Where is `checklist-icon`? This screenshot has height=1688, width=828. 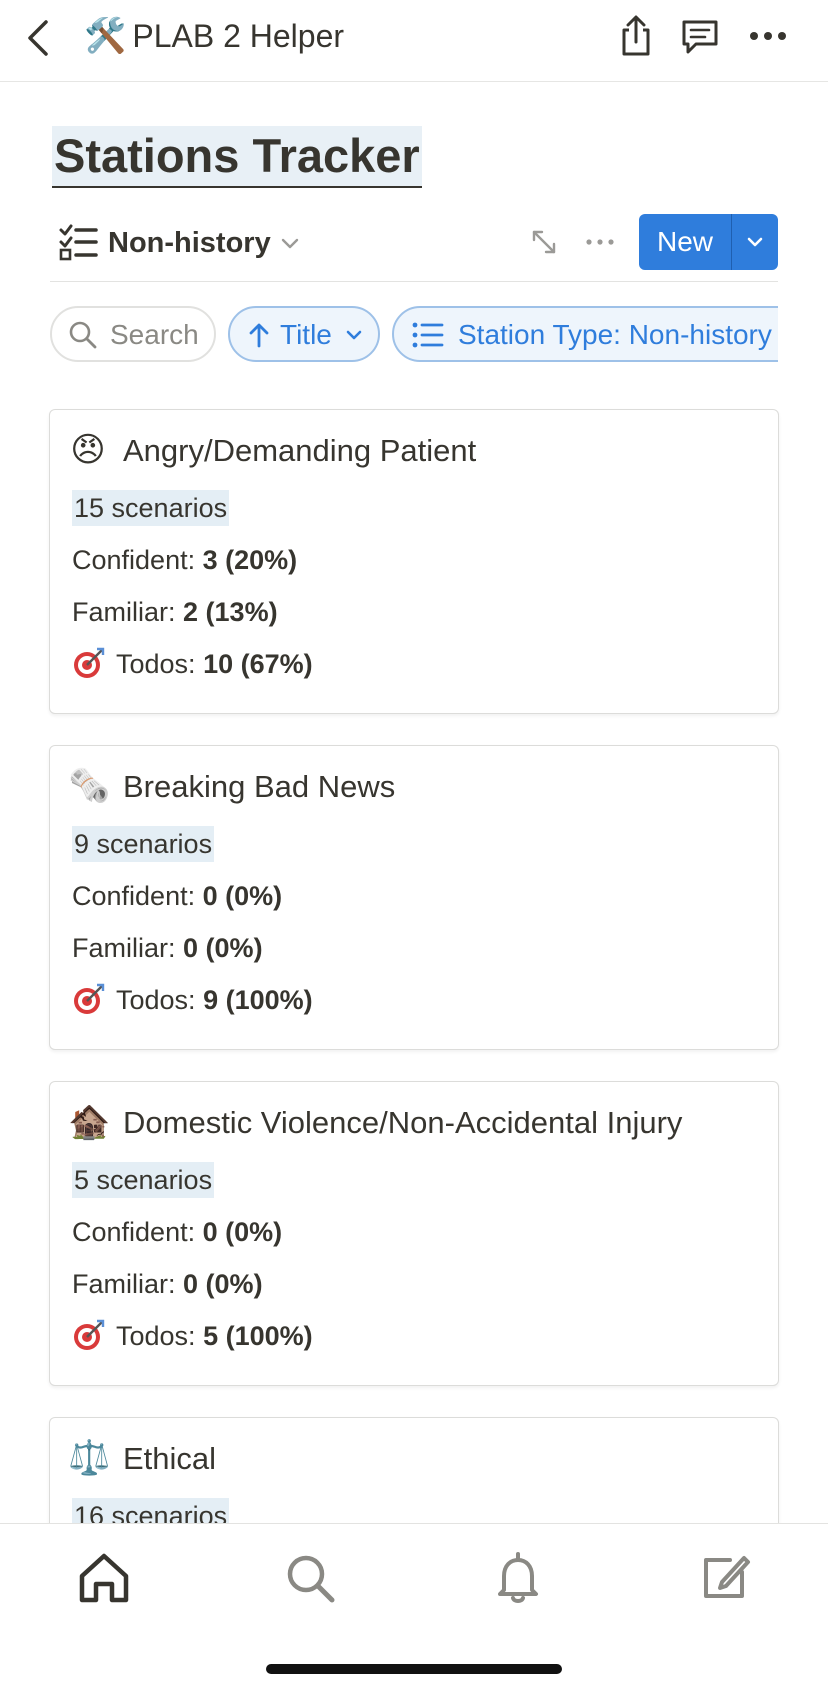 checklist-icon is located at coordinates (78, 242).